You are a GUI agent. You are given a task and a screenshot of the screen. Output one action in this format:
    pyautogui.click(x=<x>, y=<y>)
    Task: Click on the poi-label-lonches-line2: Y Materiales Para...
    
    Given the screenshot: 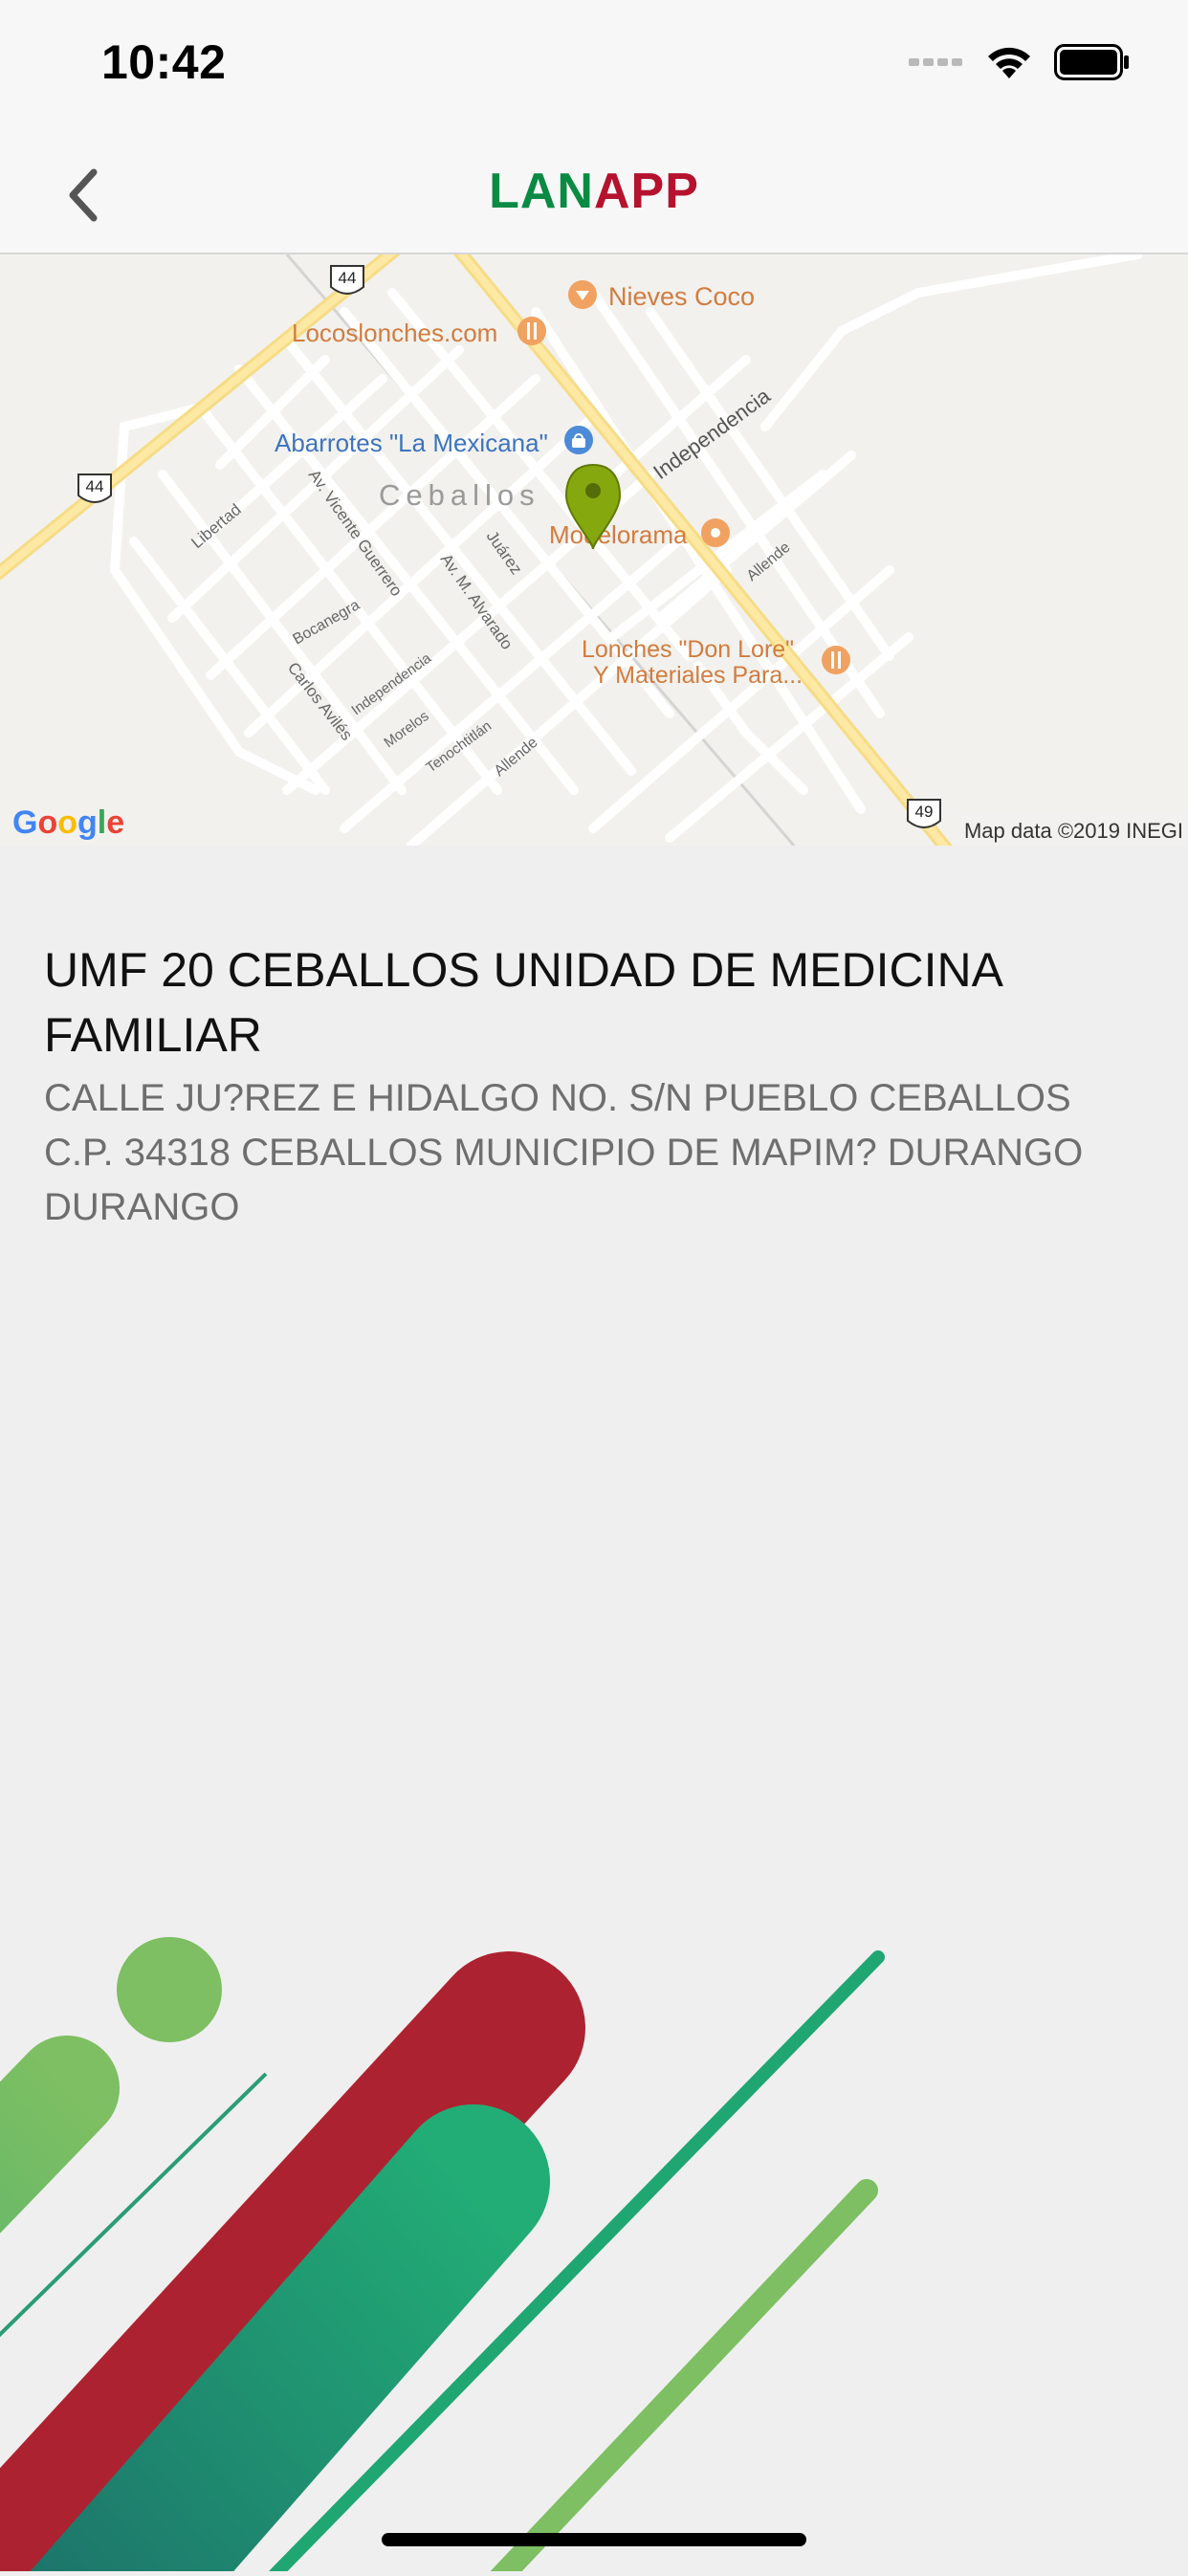 What is the action you would take?
    pyautogui.click(x=698, y=675)
    